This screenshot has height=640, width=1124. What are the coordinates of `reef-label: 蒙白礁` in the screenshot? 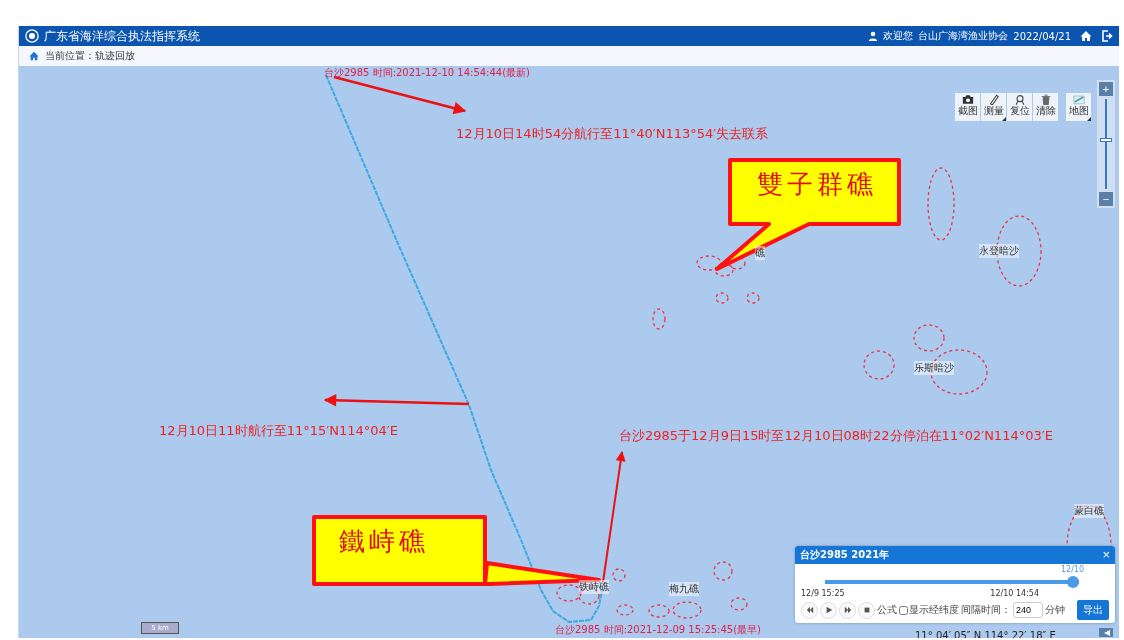 It's located at (1089, 511).